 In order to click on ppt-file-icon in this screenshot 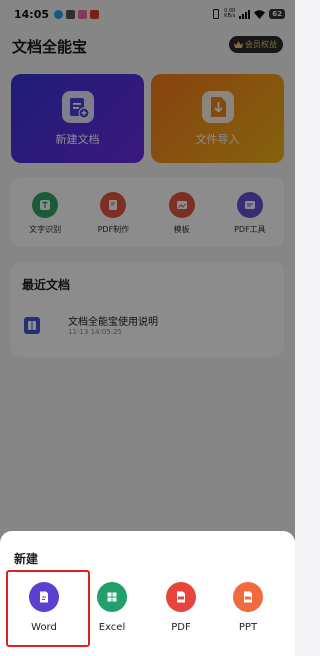, I will do `click(248, 597)`.